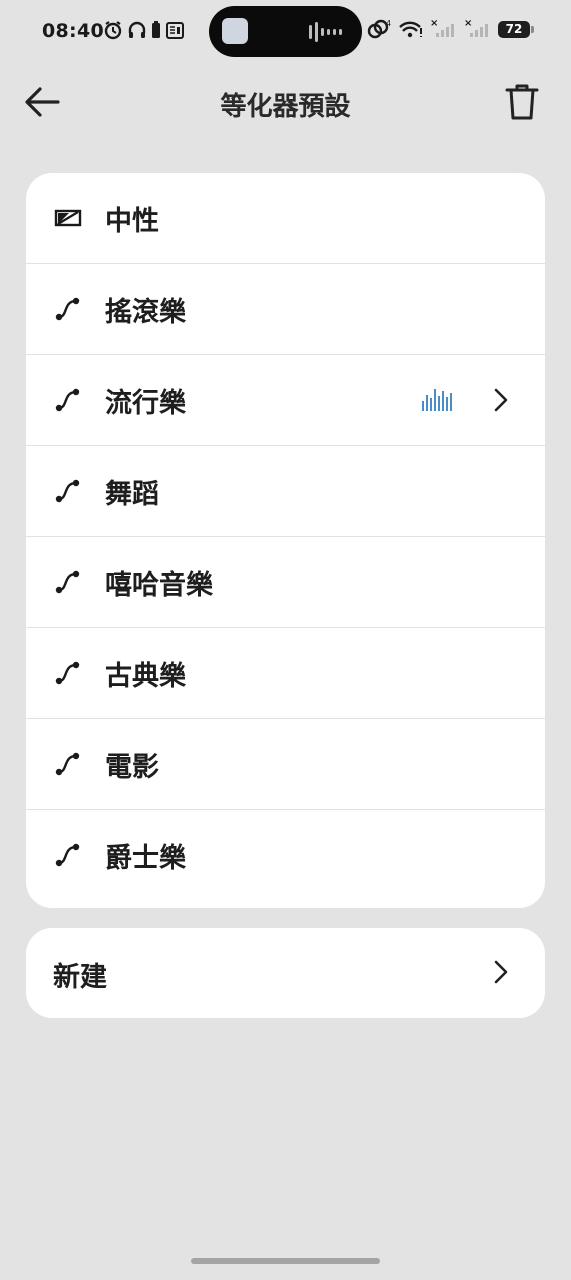  I want to click on delete-button, so click(522, 102).